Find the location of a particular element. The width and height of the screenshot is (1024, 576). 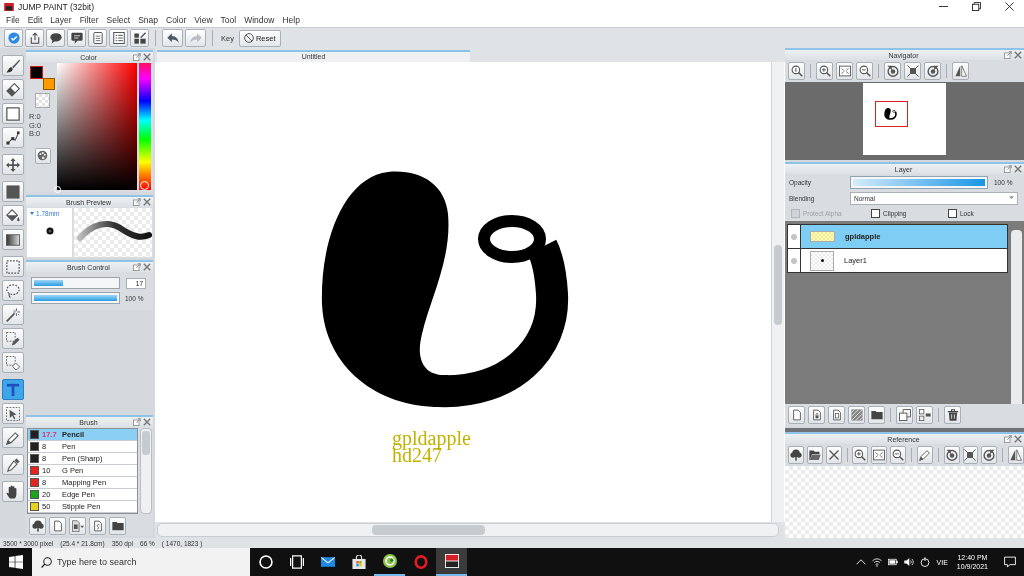

menu-item: Select is located at coordinates (118, 20).